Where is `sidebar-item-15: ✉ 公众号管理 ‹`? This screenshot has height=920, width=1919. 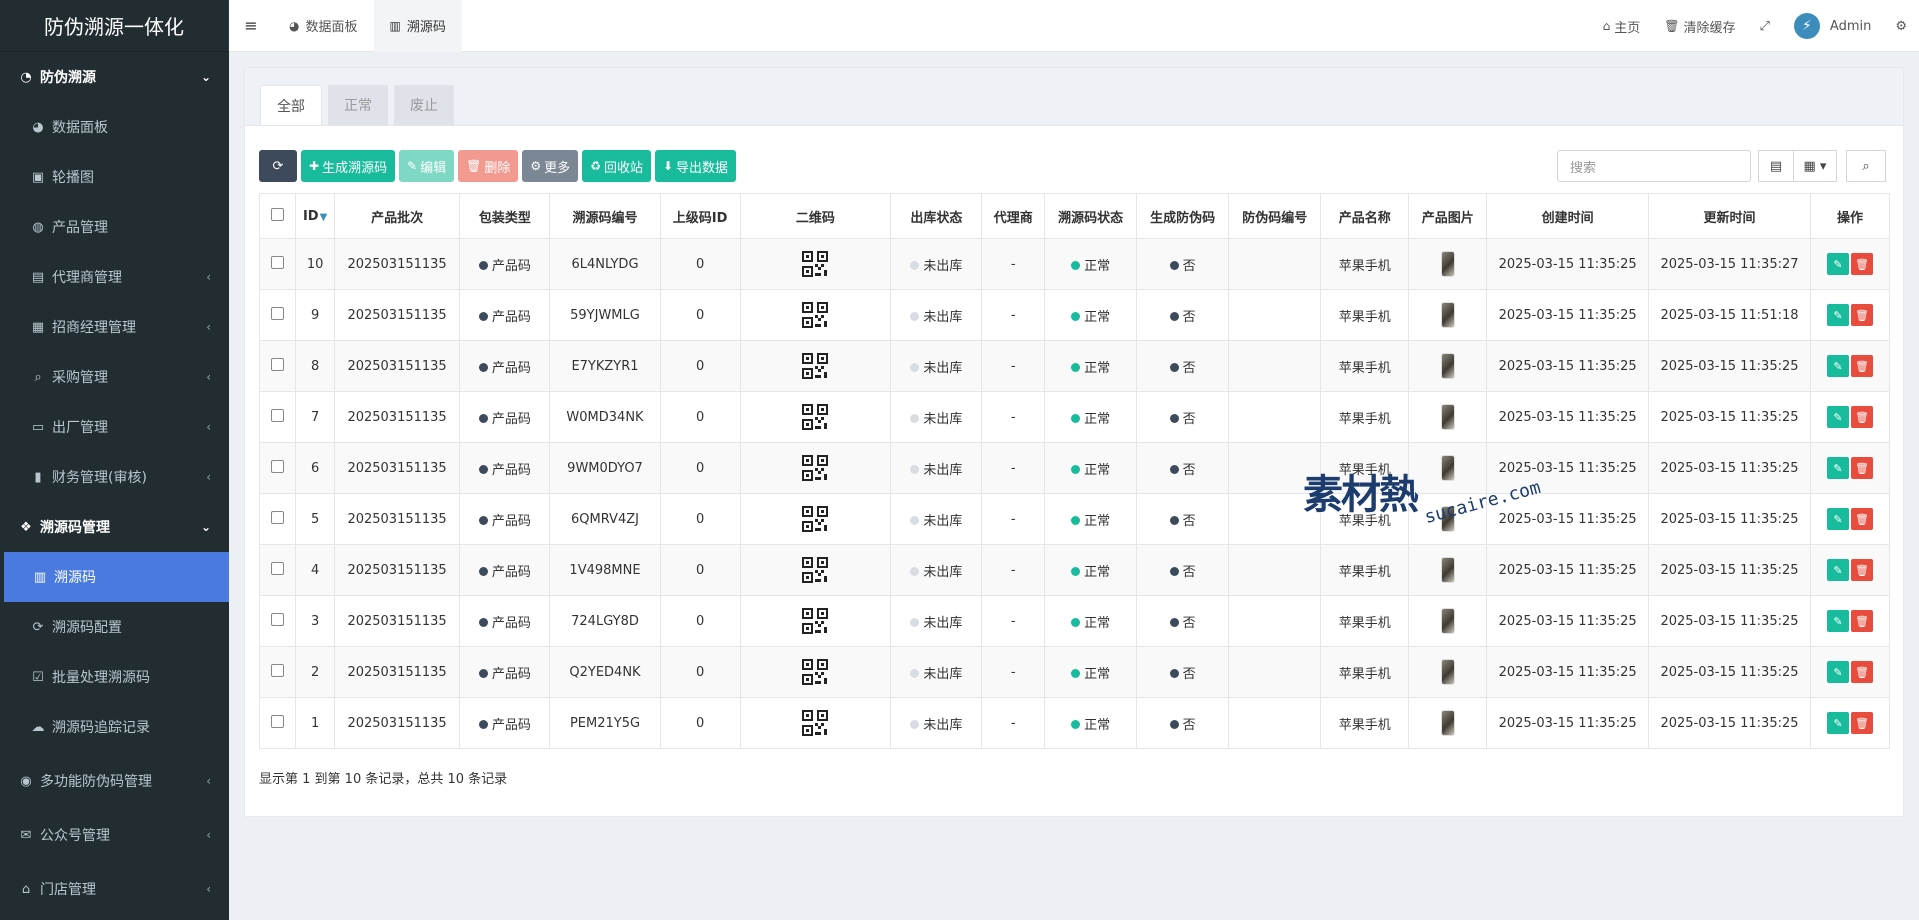 sidebar-item-15: ✉ 公众号管理 ‹ is located at coordinates (114, 835).